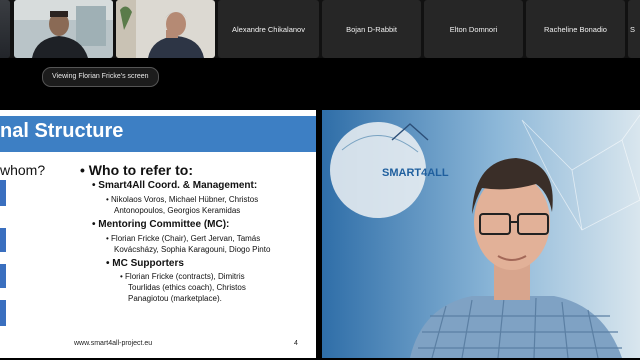 The width and height of the screenshot is (640, 360). I want to click on camera-logo-text: SMART4ALL, so click(415, 173).